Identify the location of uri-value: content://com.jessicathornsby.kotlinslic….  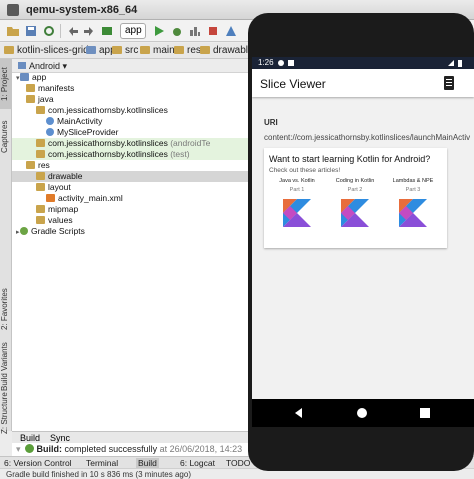
(367, 137).